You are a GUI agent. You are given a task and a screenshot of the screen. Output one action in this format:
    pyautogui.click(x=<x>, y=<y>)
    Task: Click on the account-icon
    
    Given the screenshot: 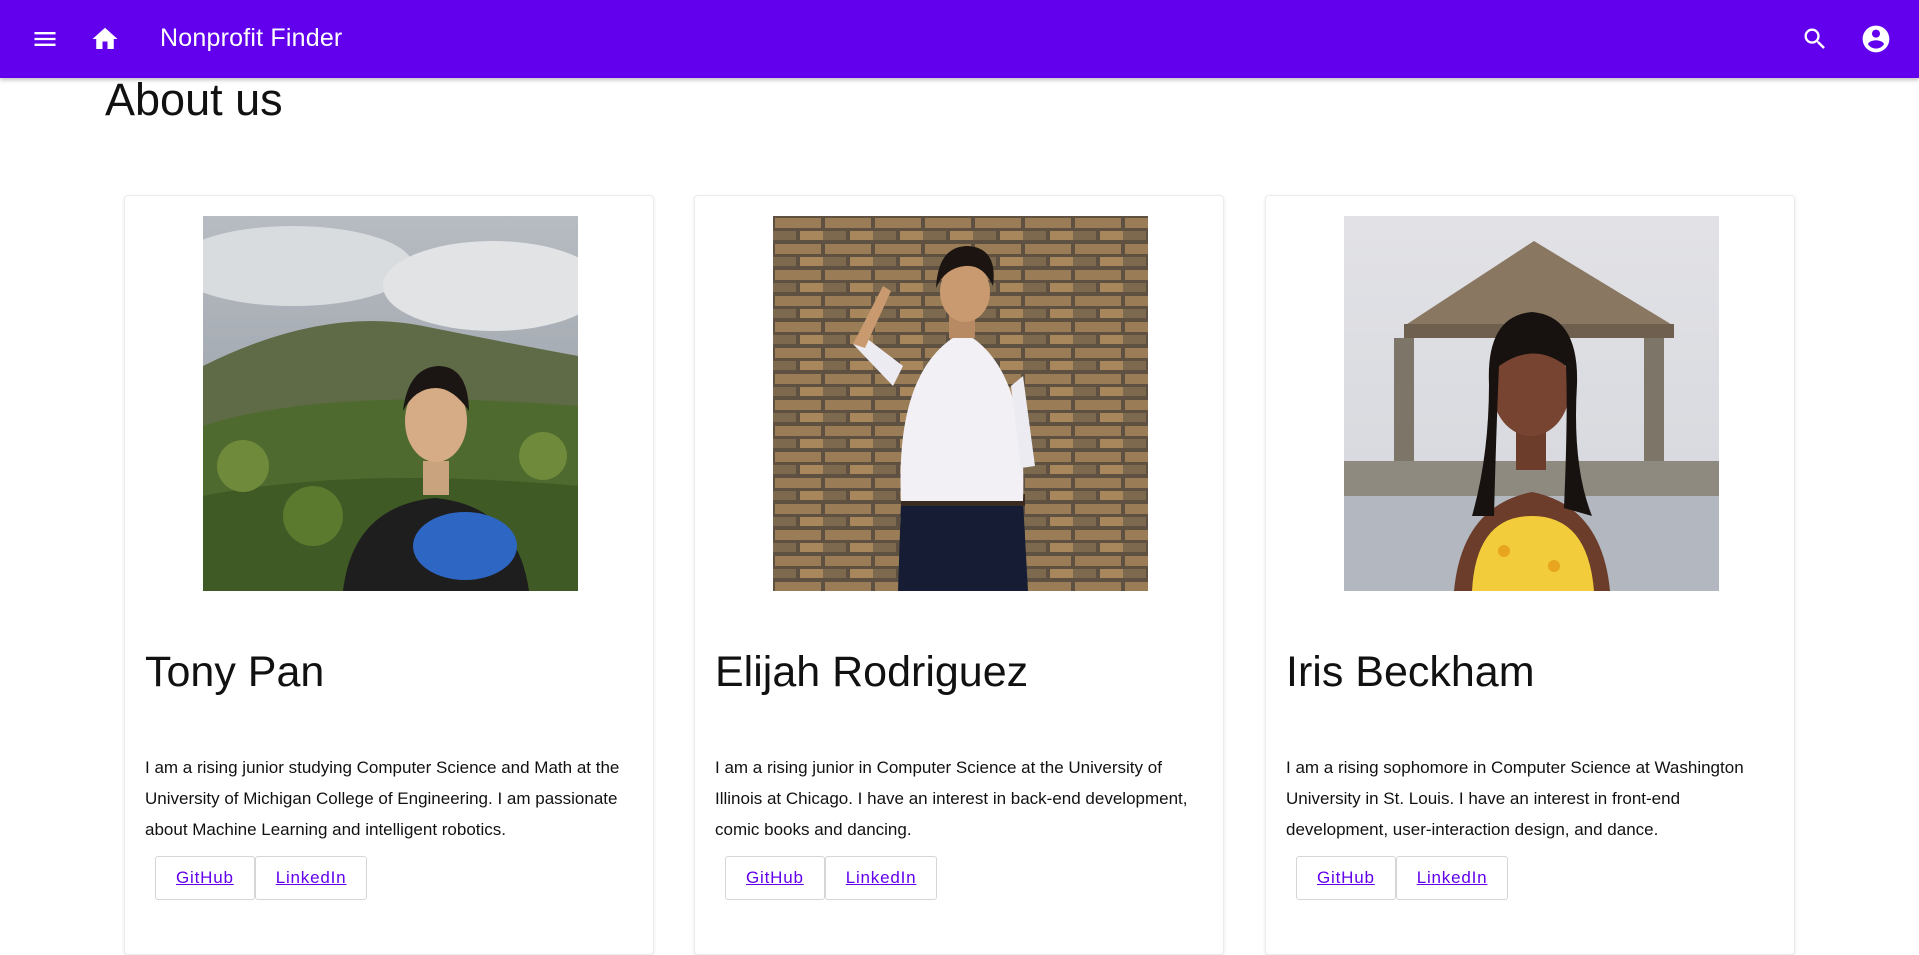 What is the action you would take?
    pyautogui.click(x=1876, y=39)
    